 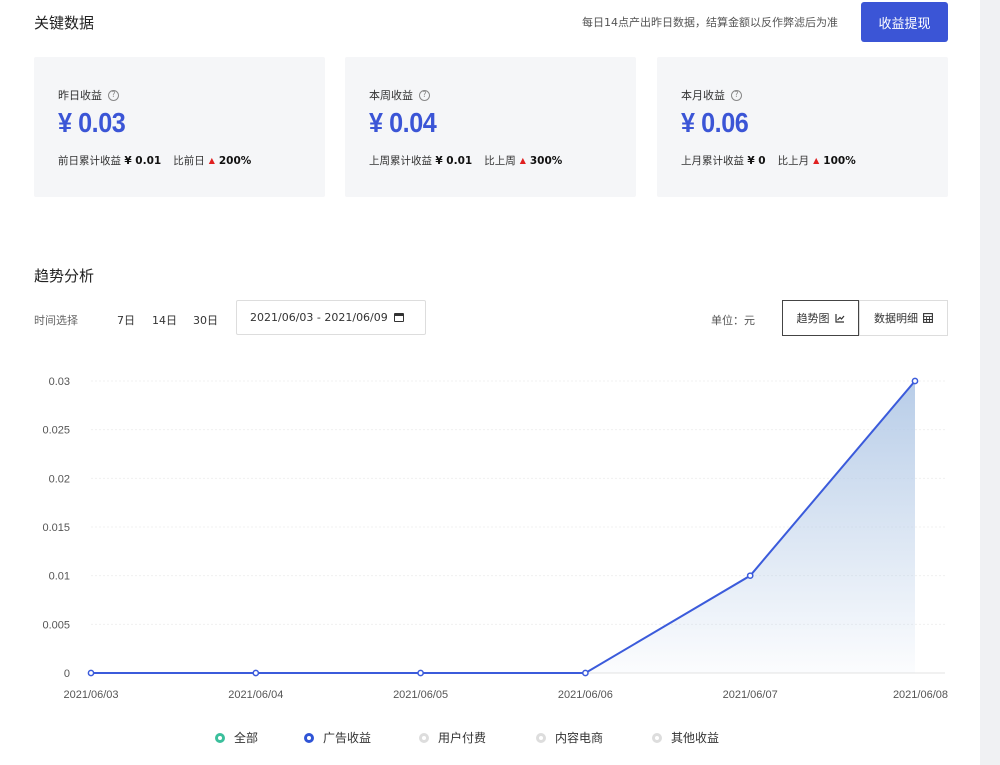 What do you see at coordinates (793, 161) in the screenshot?
I see `compare-label: 比上月` at bounding box center [793, 161].